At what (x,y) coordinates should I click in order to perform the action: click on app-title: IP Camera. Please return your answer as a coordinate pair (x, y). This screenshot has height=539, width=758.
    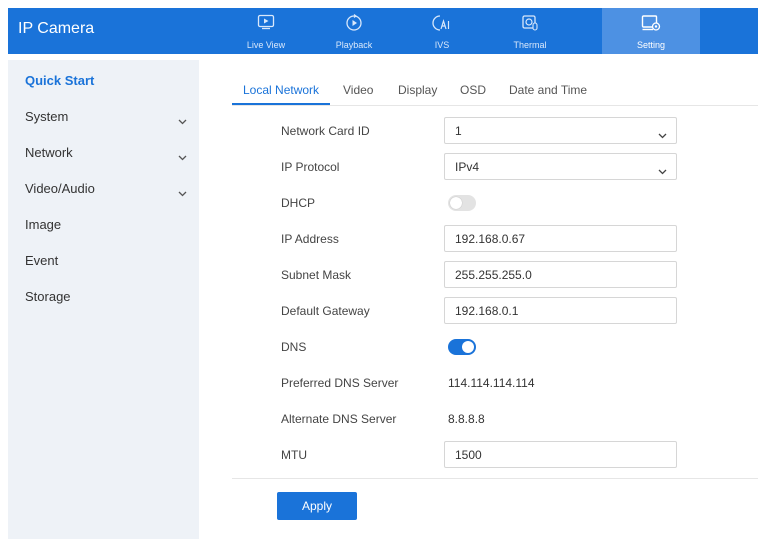
    Looking at the image, I should click on (56, 28).